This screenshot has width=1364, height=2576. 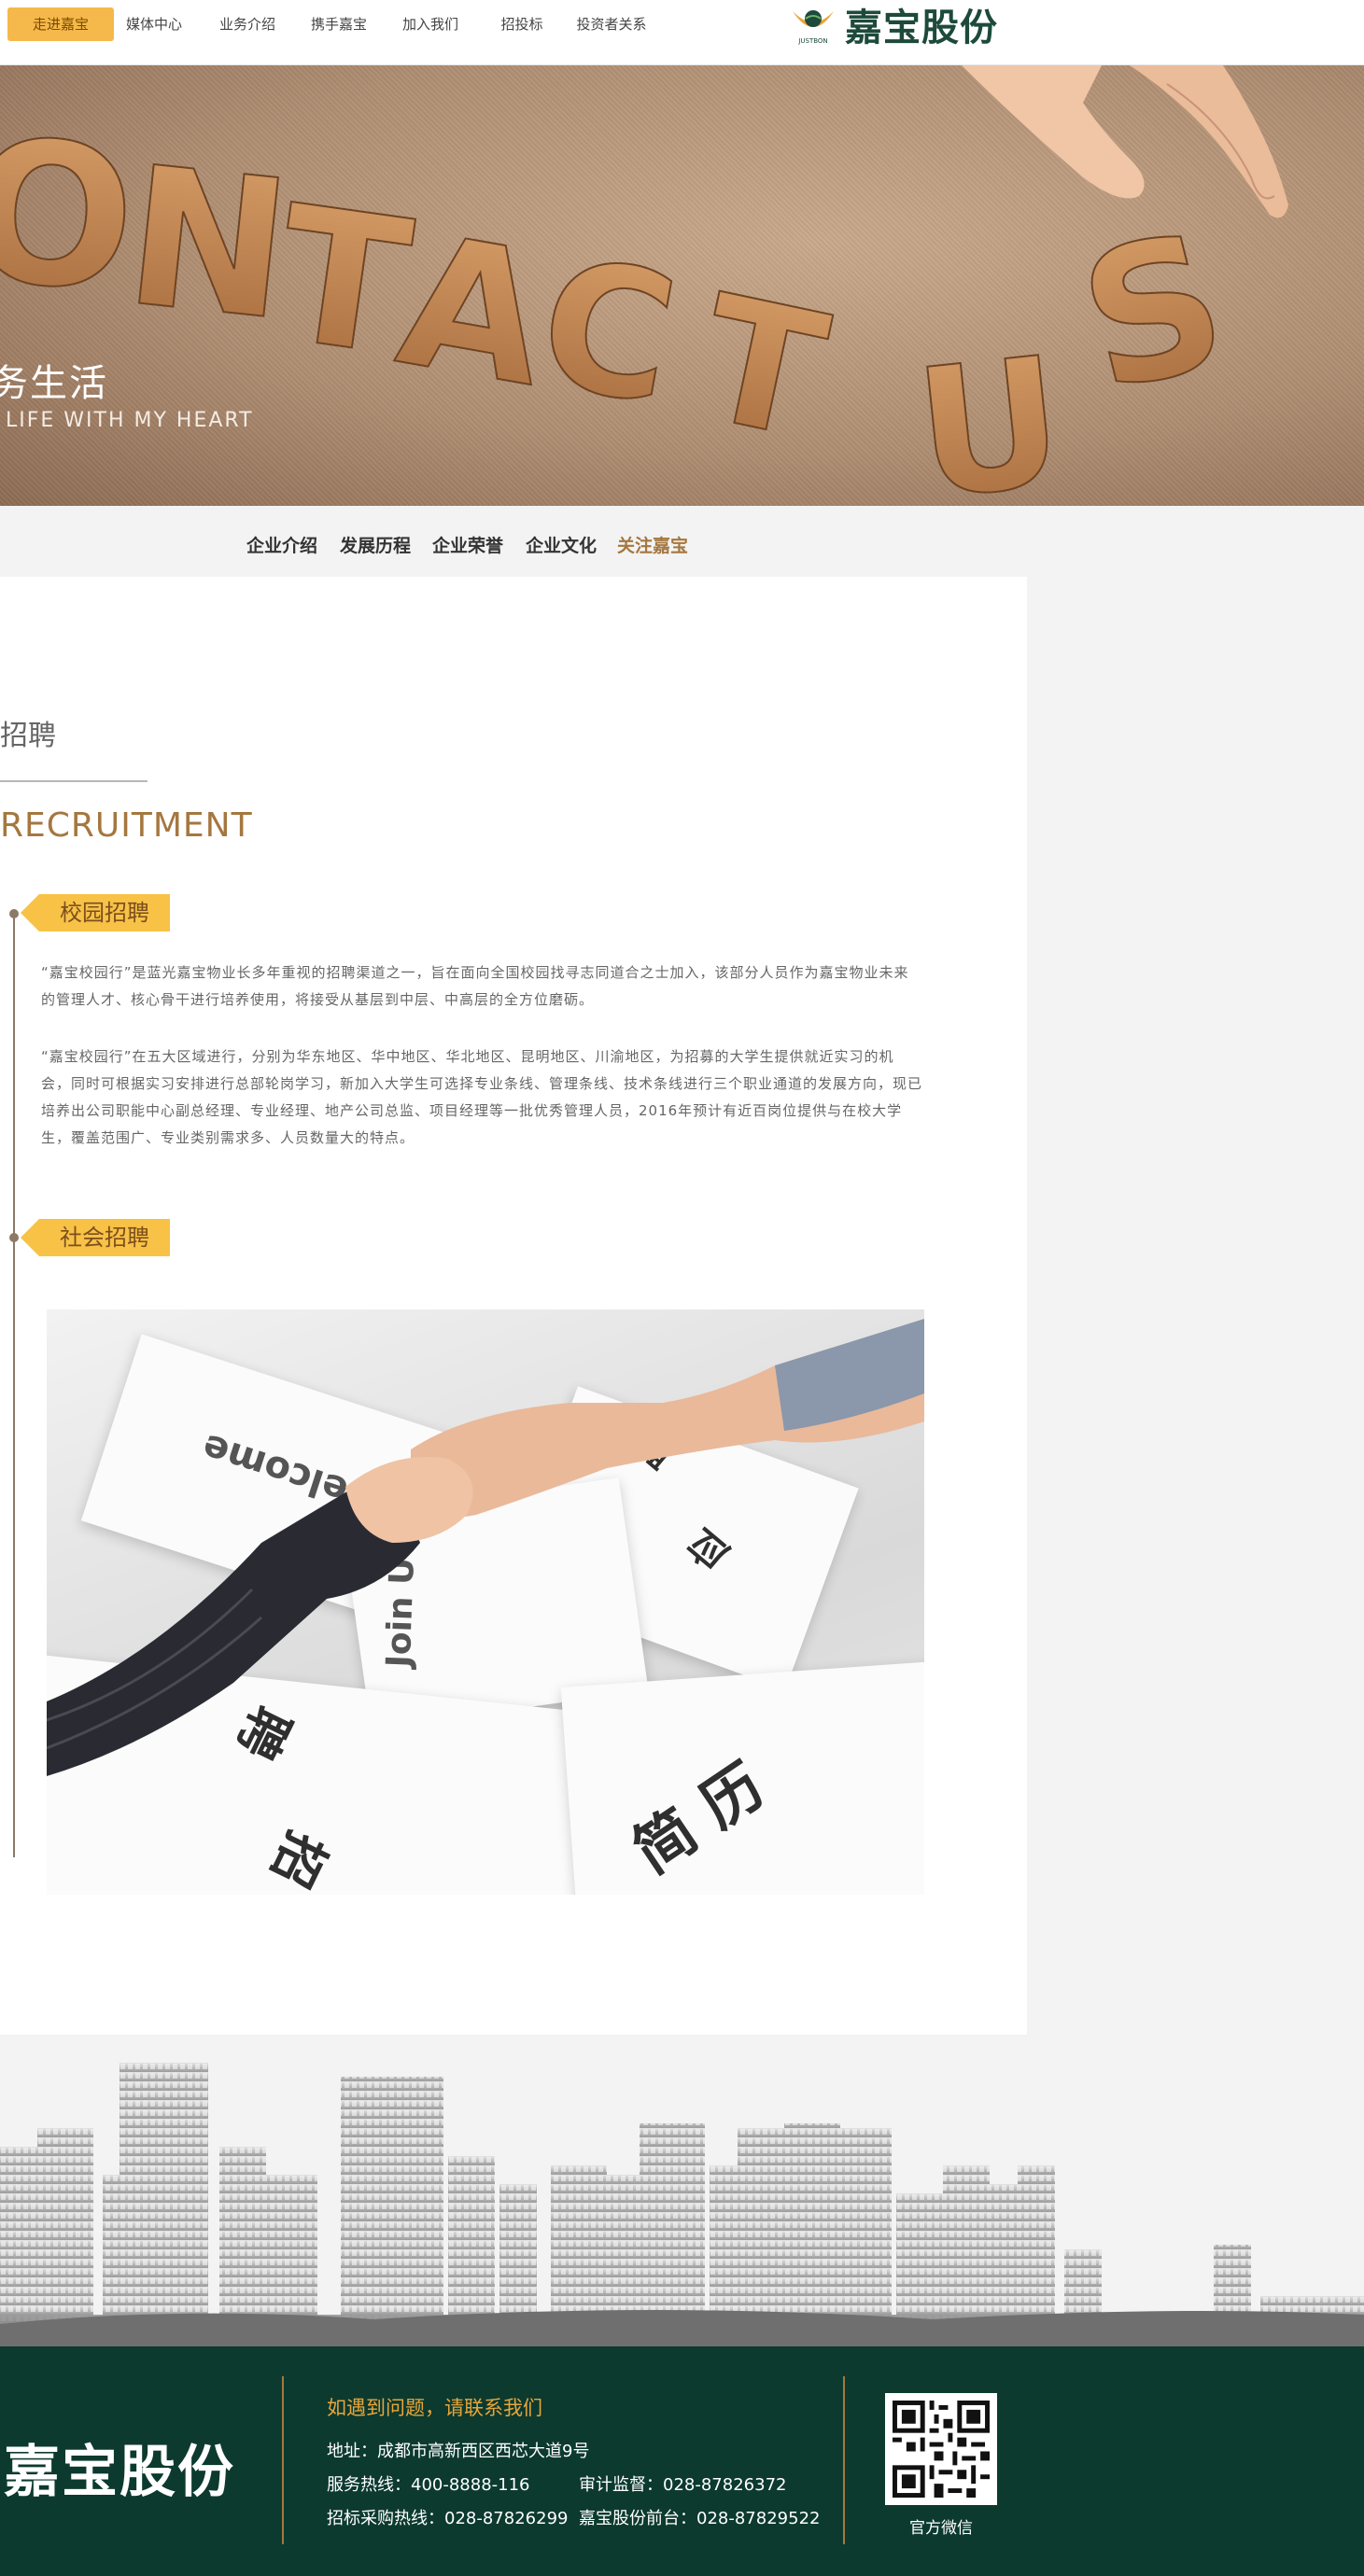 What do you see at coordinates (375, 544) in the screenshot?
I see `subnav-item-history: 发展历程` at bounding box center [375, 544].